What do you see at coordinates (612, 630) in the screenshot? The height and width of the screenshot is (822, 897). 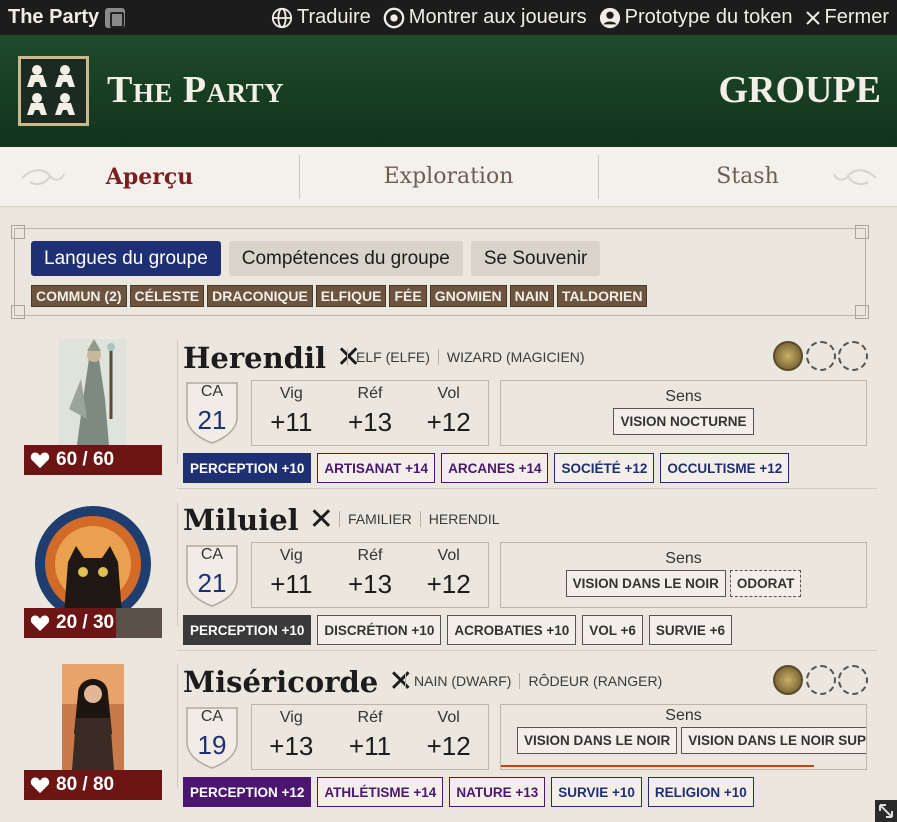 I see `skill-tag: VOL +6` at bounding box center [612, 630].